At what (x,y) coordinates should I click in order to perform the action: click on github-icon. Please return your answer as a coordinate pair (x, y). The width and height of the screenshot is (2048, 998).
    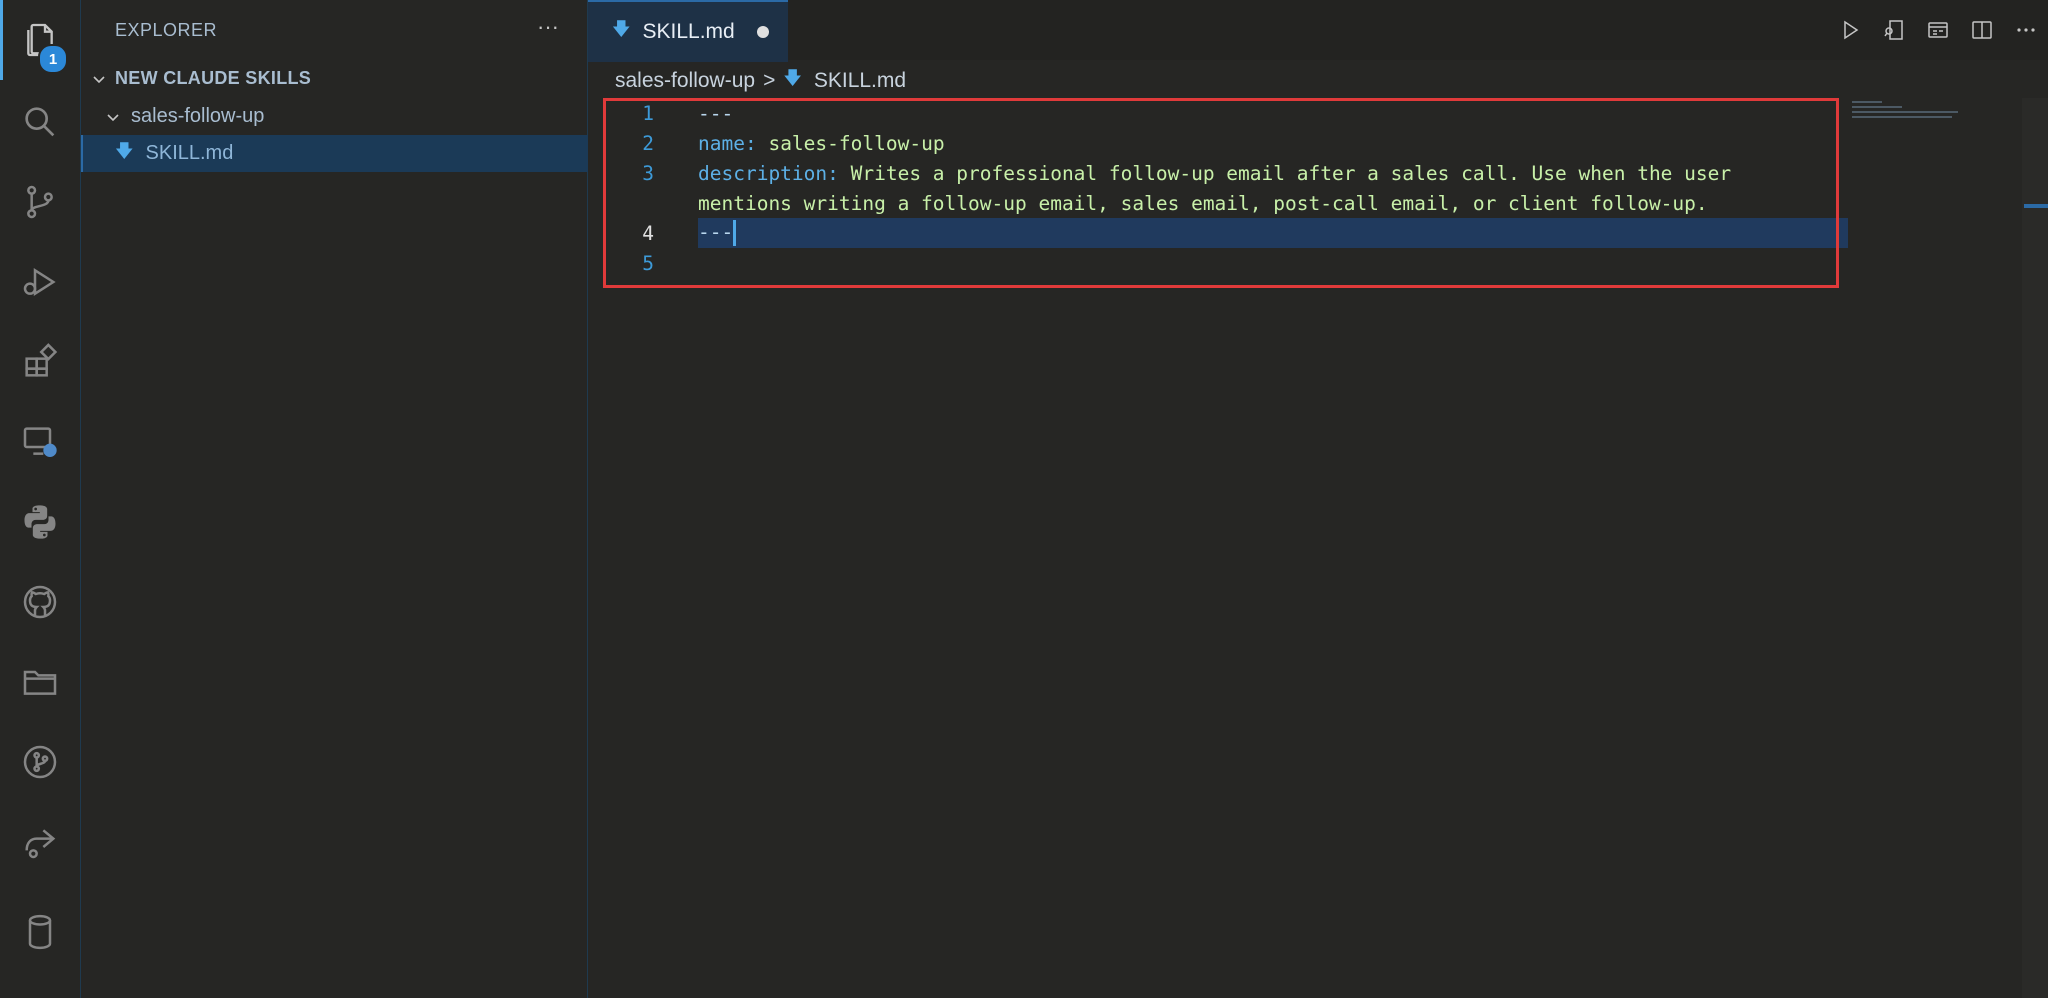
    Looking at the image, I should click on (40, 602).